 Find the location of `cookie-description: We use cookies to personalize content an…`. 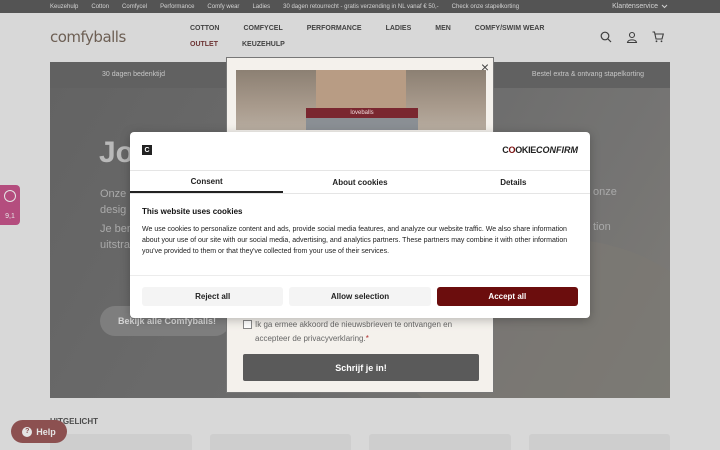

cookie-description: We use cookies to personalize content an… is located at coordinates (355, 240).